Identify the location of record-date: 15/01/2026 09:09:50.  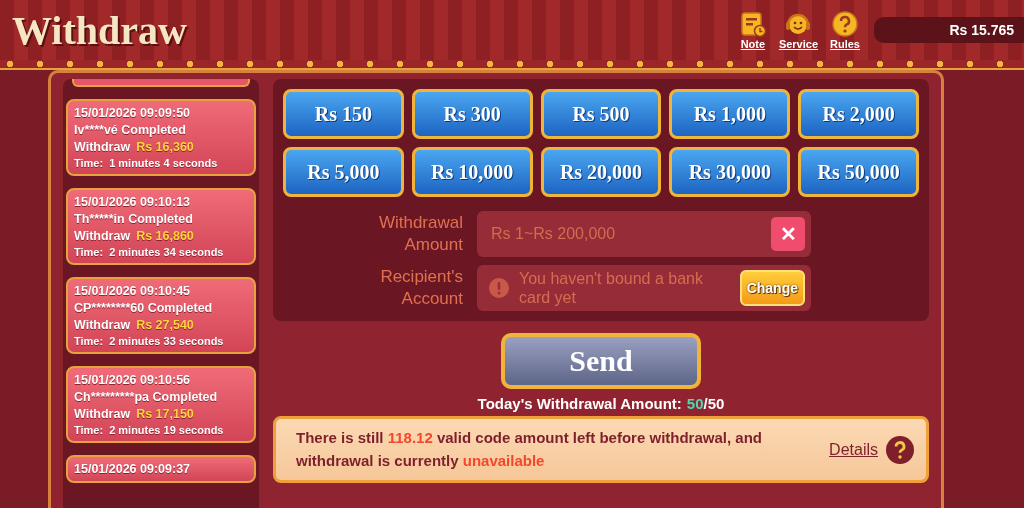
(133, 113).